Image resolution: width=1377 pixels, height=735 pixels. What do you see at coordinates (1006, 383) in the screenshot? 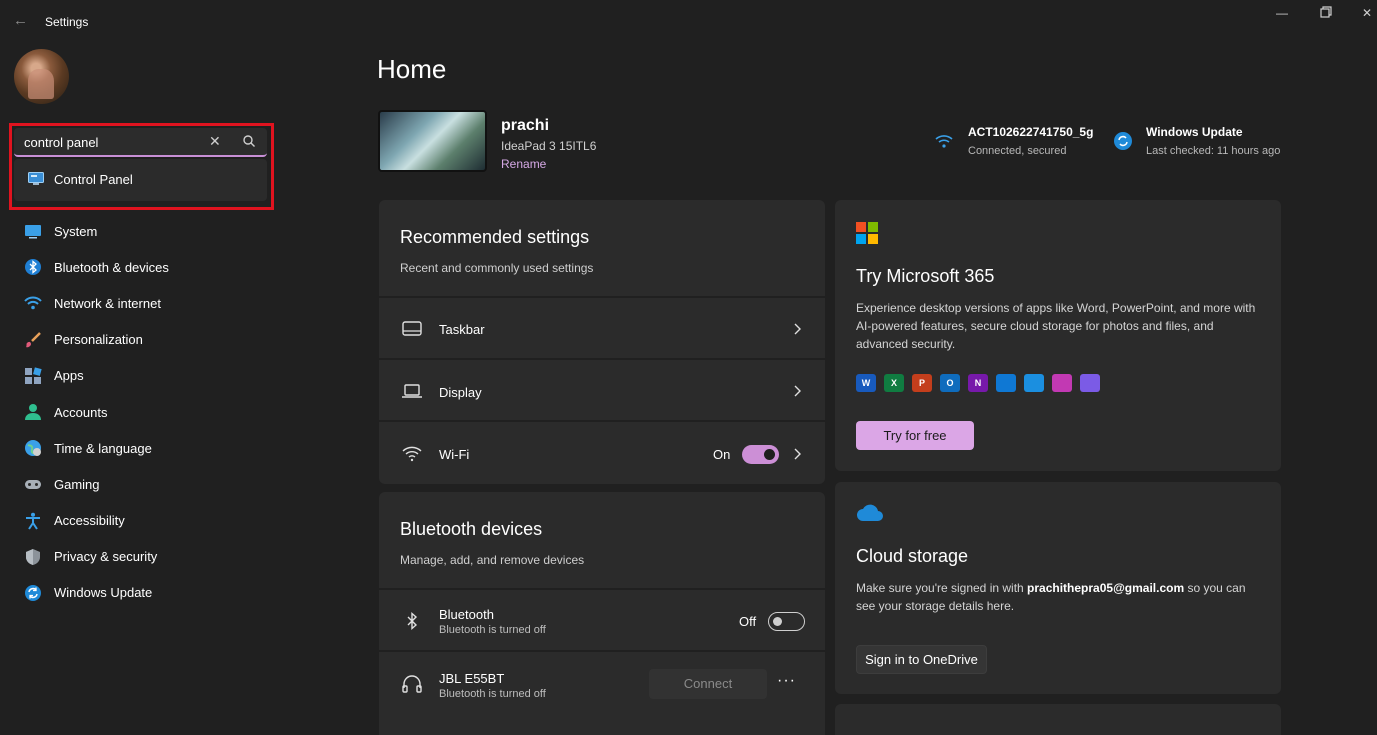
I see `onedrive-icon` at bounding box center [1006, 383].